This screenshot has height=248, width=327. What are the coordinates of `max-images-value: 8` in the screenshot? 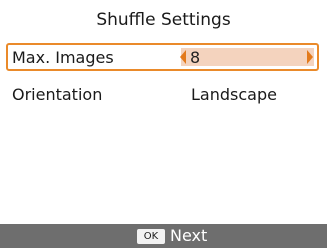 It's located at (195, 57).